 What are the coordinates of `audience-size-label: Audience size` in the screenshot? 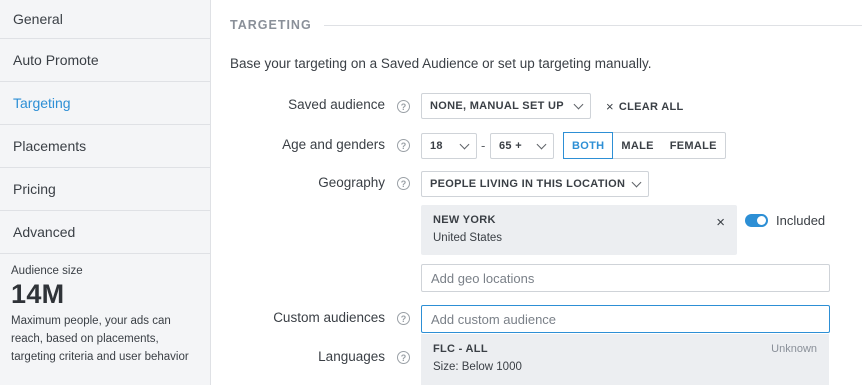 It's located at (47, 271).